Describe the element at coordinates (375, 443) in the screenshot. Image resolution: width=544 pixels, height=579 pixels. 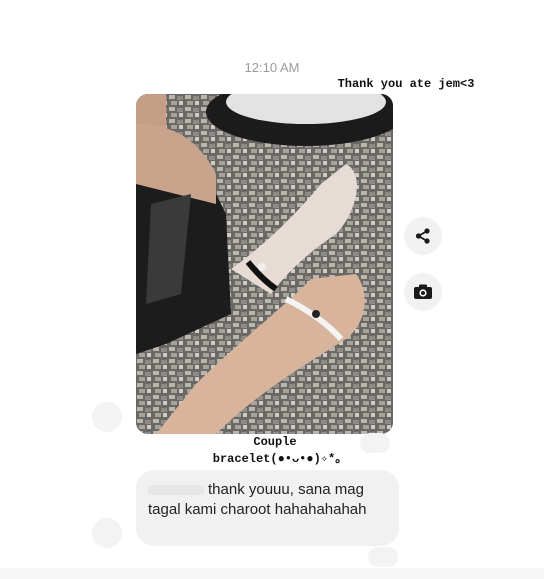
I see `reaction-placeholder` at that location.